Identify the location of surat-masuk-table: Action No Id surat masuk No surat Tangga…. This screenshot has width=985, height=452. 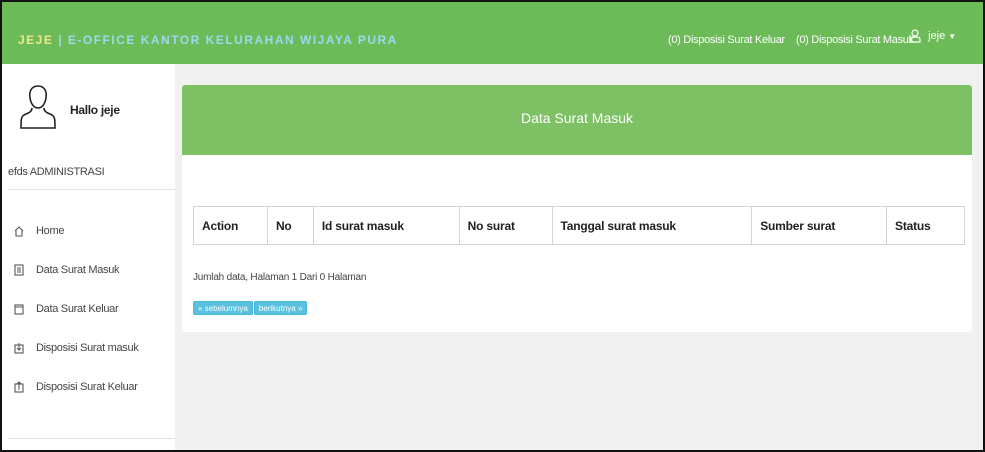
(579, 225).